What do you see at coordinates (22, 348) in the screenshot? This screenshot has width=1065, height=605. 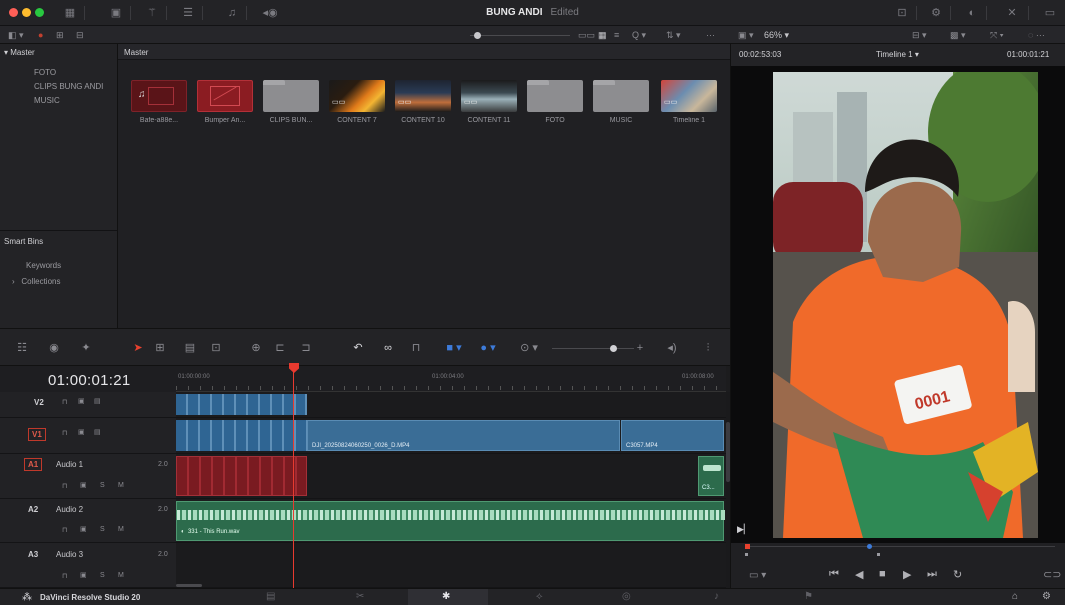 I see `timeline-view-options-icon: ☷` at bounding box center [22, 348].